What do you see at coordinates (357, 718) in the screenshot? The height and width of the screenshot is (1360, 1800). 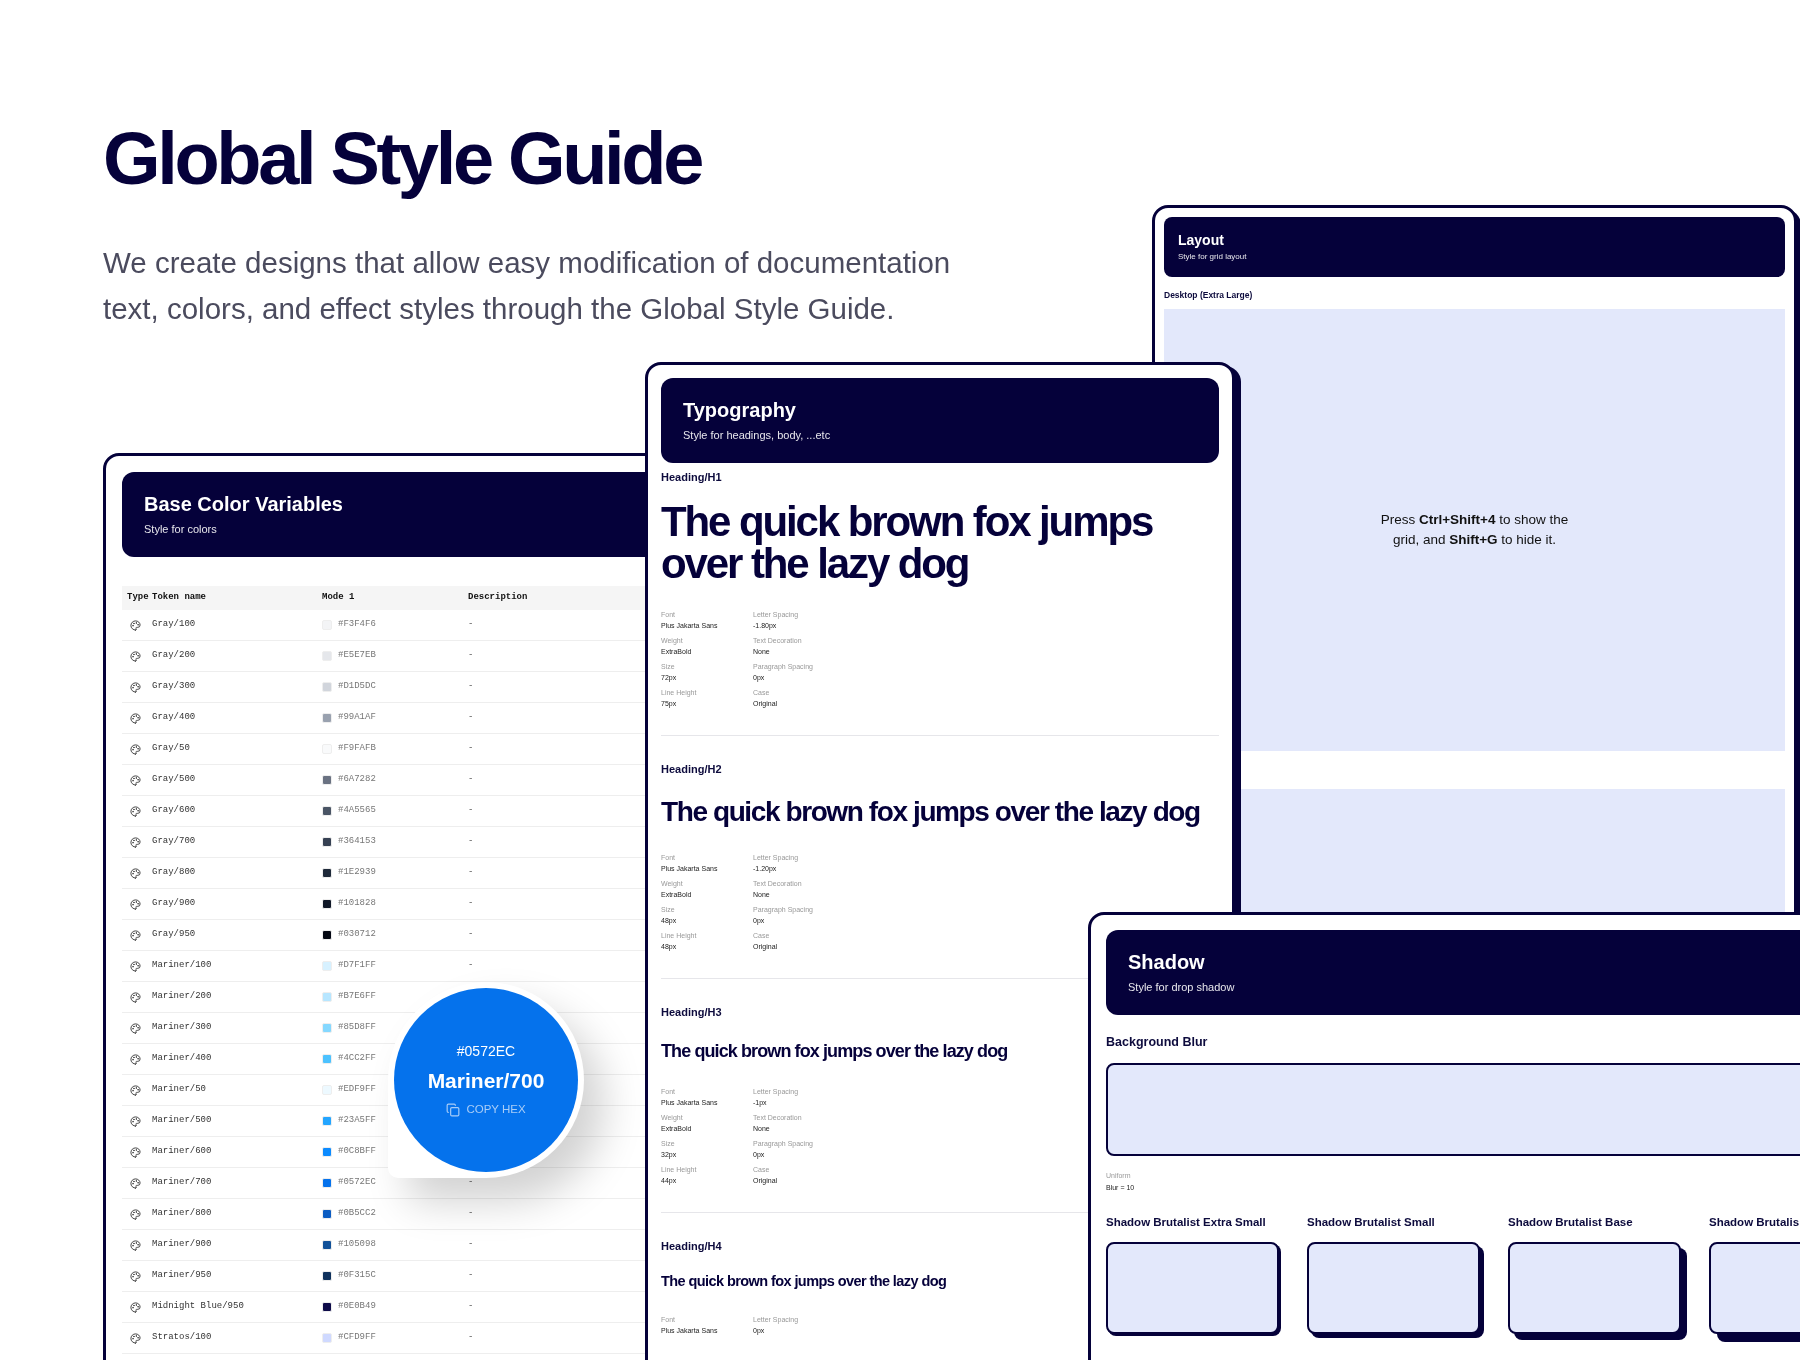 I see `hex-value: #99A1AF` at bounding box center [357, 718].